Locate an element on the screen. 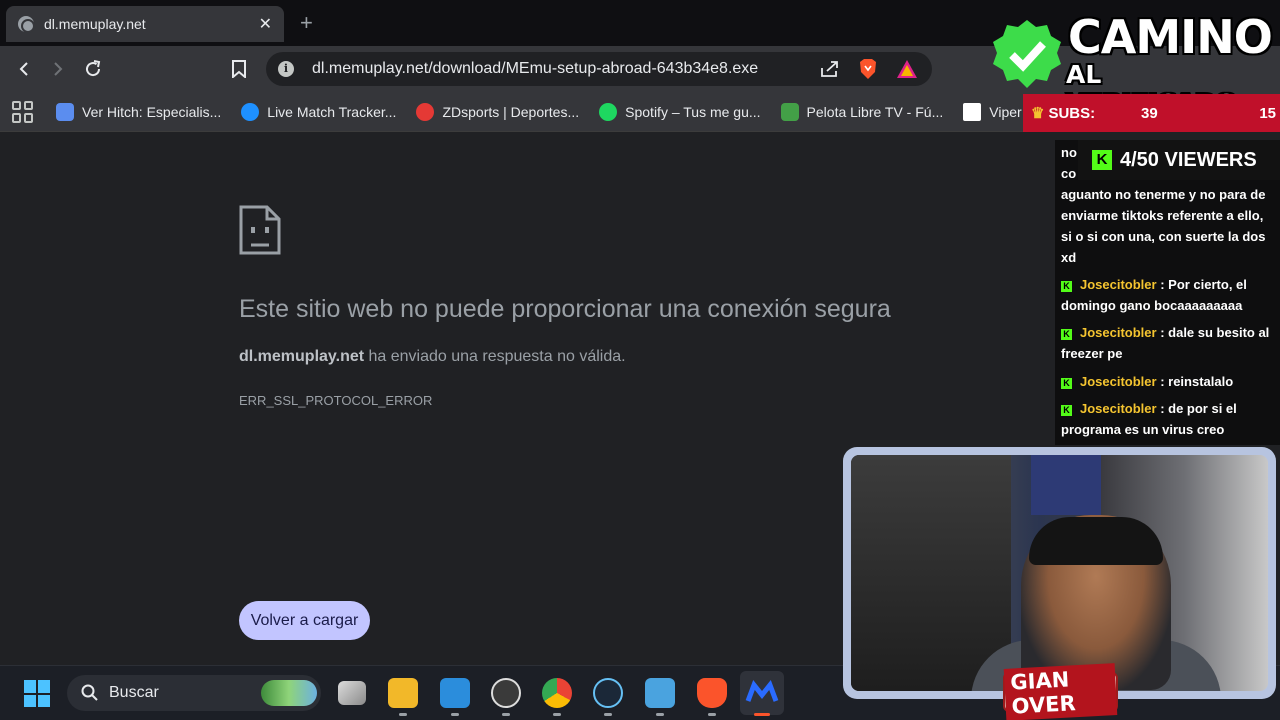  bookmark-icon is located at coordinates (239, 69).